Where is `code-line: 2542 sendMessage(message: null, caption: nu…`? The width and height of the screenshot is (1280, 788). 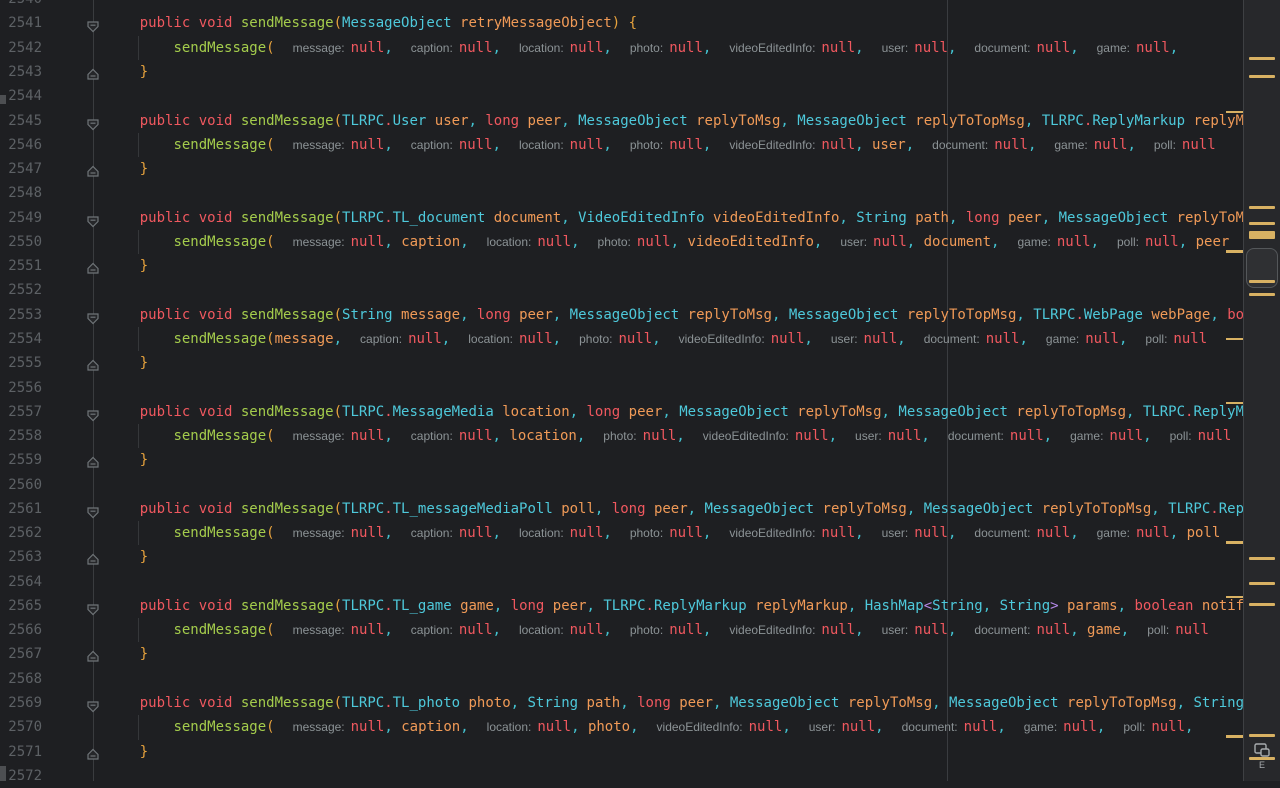
code-line: 2542 sendMessage(message: null, caption: nu… is located at coordinates (640, 48).